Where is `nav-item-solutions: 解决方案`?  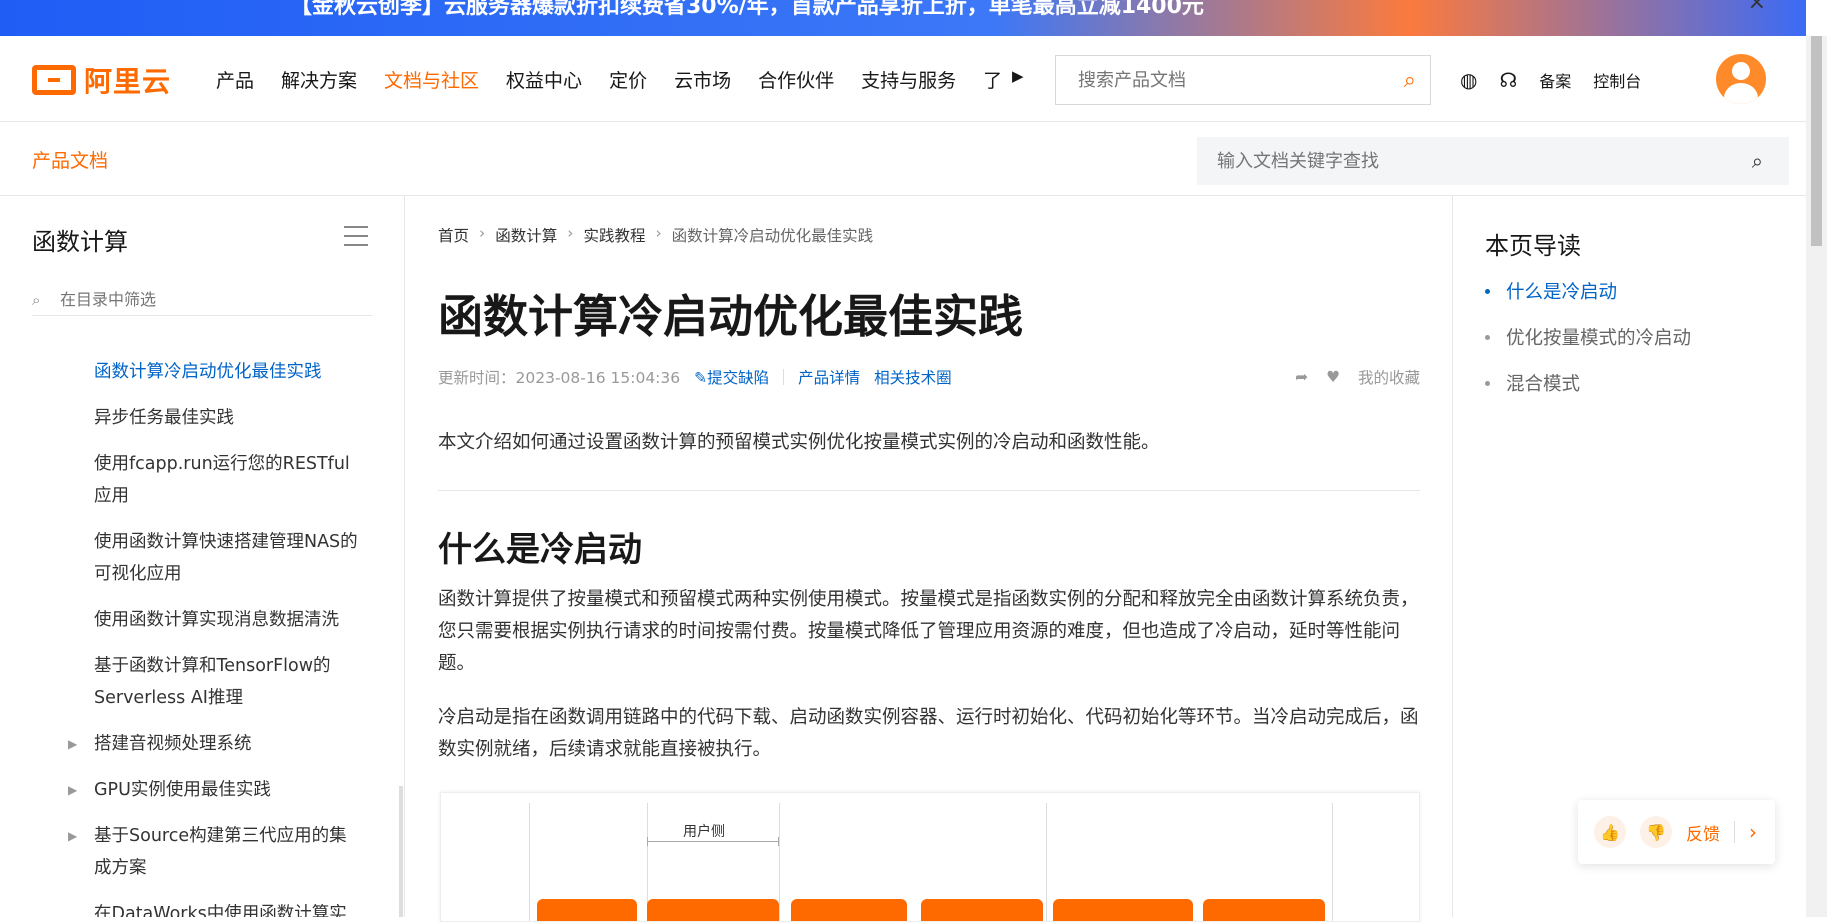 nav-item-solutions: 解决方案 is located at coordinates (319, 79).